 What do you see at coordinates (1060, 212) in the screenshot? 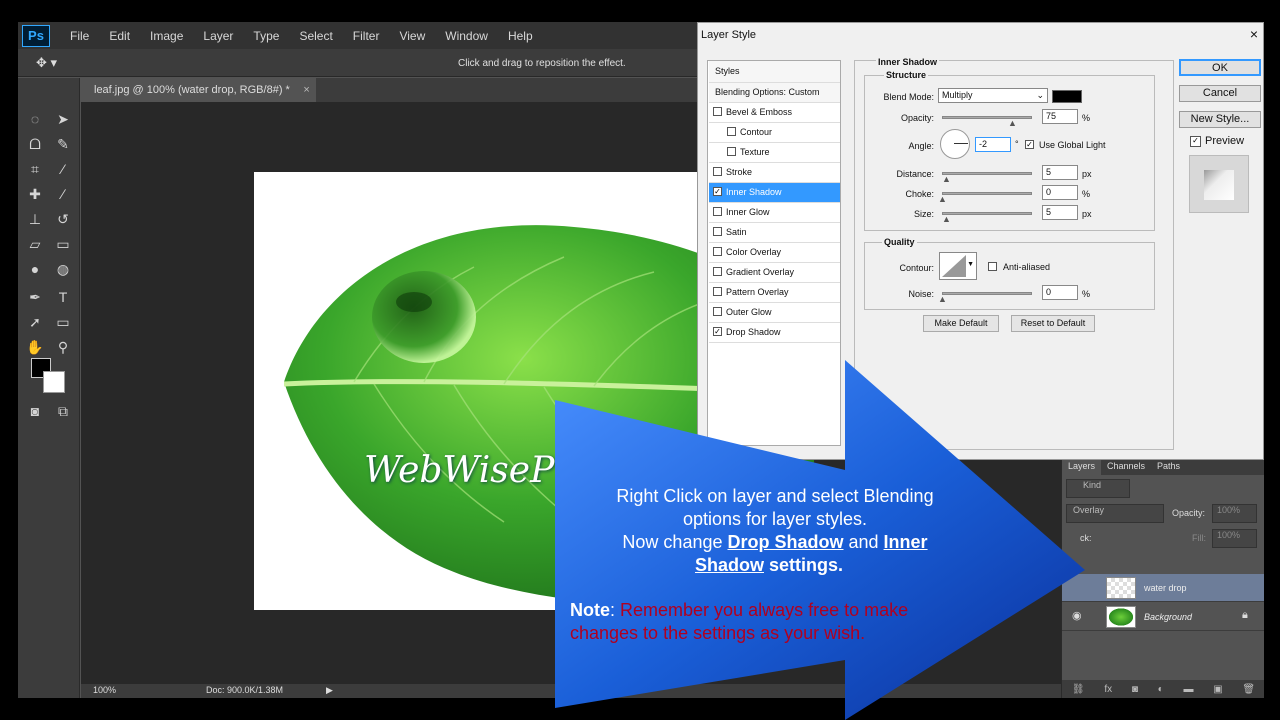
I see `size-field: 5` at bounding box center [1060, 212].